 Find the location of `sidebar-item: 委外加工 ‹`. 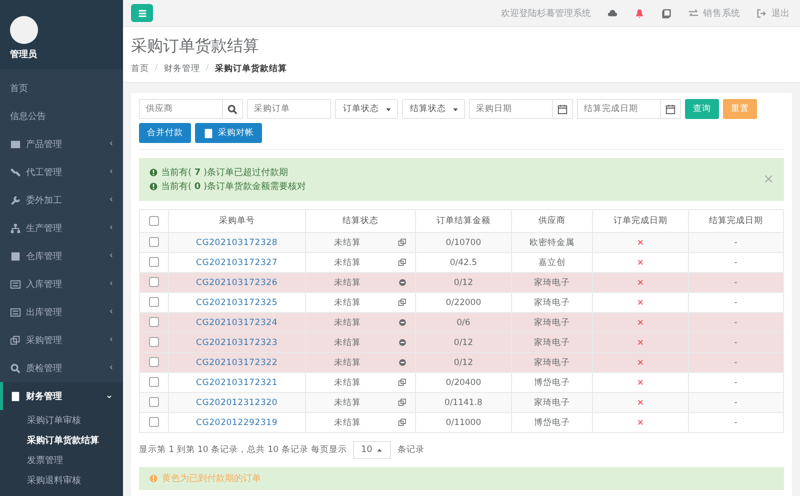

sidebar-item: 委外加工 ‹ is located at coordinates (61, 200).